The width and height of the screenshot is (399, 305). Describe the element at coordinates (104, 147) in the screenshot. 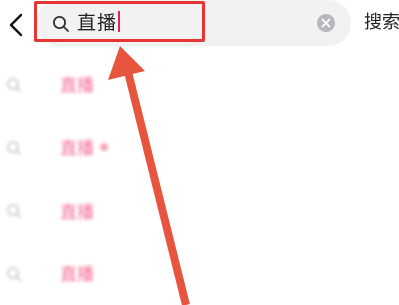

I see `hot-badge-icon` at that location.